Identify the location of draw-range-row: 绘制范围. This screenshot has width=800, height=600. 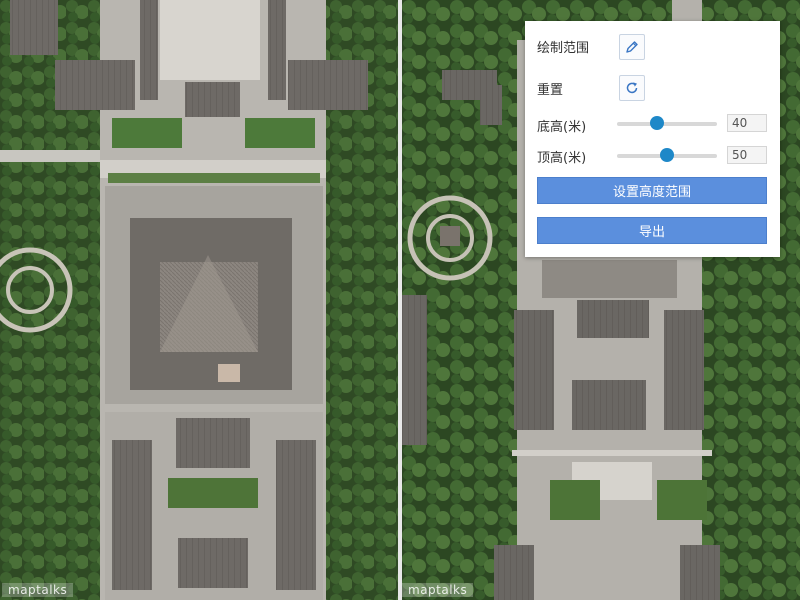
(563, 46).